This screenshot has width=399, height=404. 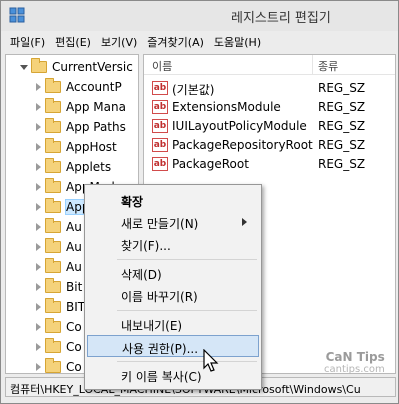 I want to click on menu-item-new: 새로 만들기(N), so click(x=173, y=222).